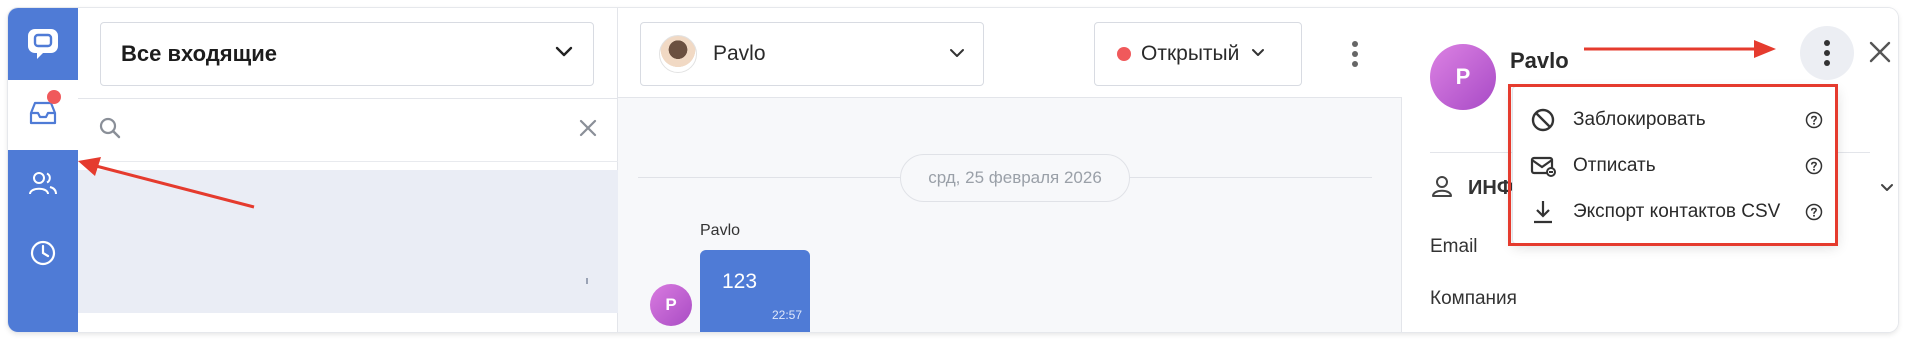 This screenshot has width=1908, height=342. I want to click on menu-item-label: Отписать, so click(1614, 165).